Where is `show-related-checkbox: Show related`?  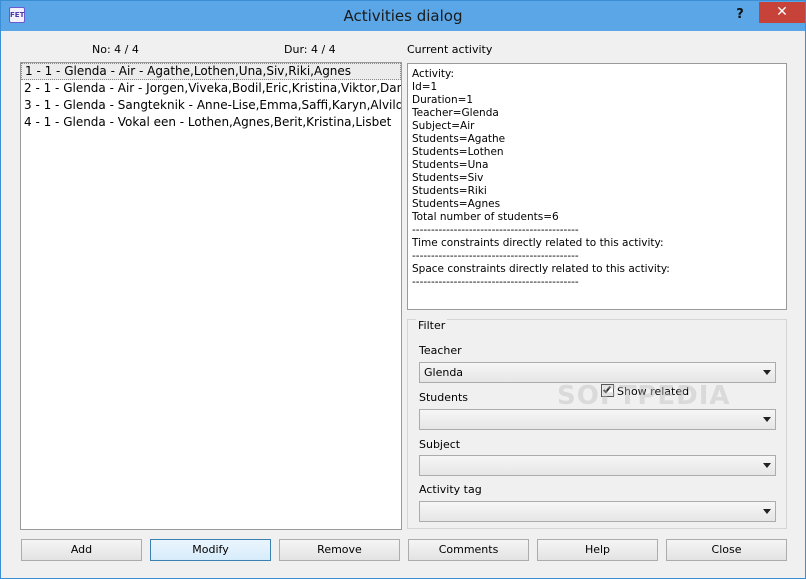
show-related-checkbox: Show related is located at coordinates (645, 391).